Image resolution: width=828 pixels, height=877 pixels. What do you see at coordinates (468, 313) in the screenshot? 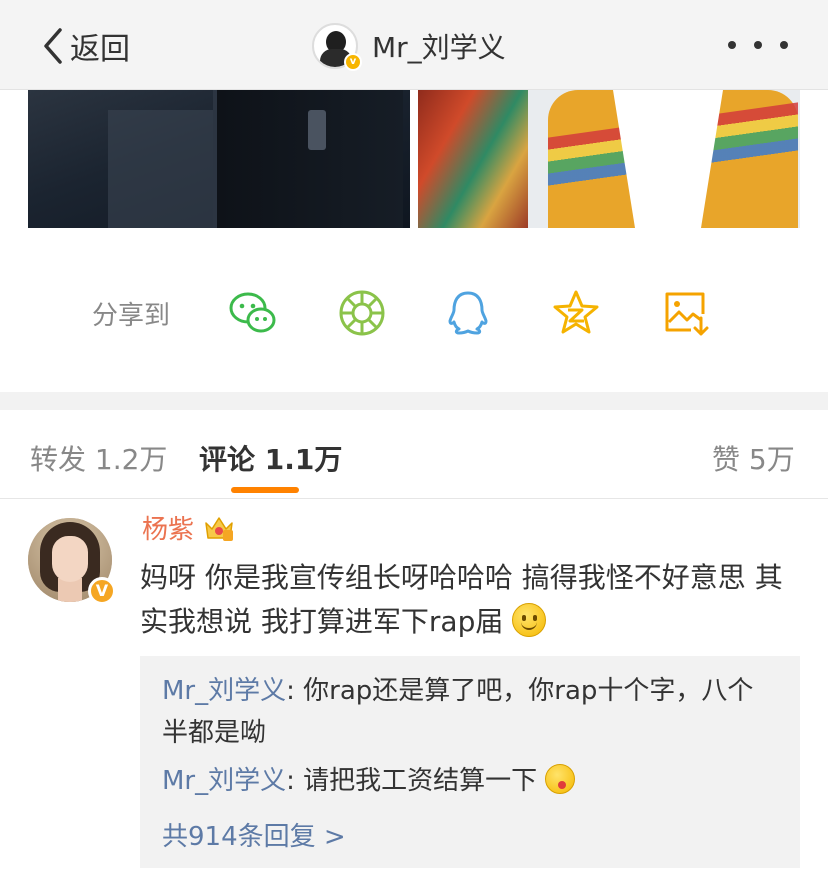
I see `qq-icon` at bounding box center [468, 313].